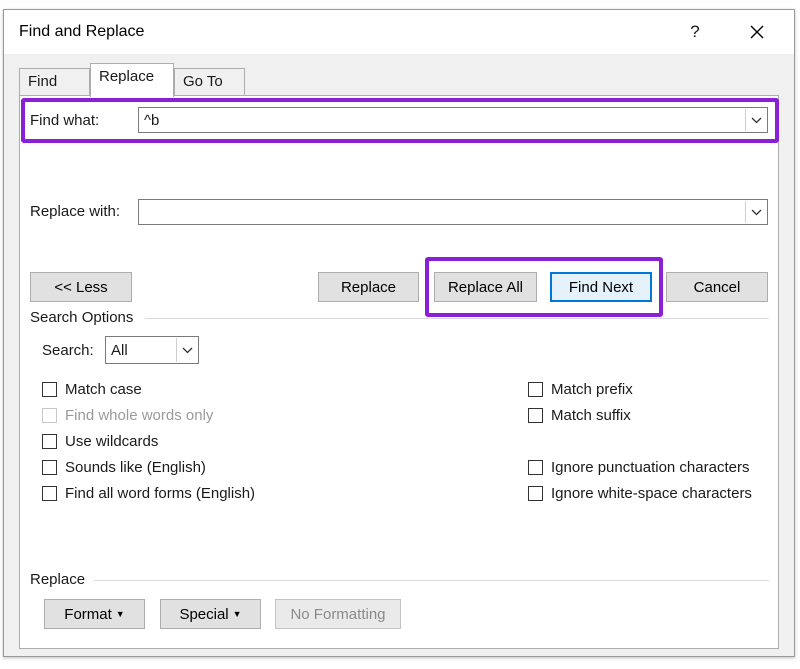  Describe the element at coordinates (591, 415) in the screenshot. I see `match-suffix-label: Match suffix` at that location.